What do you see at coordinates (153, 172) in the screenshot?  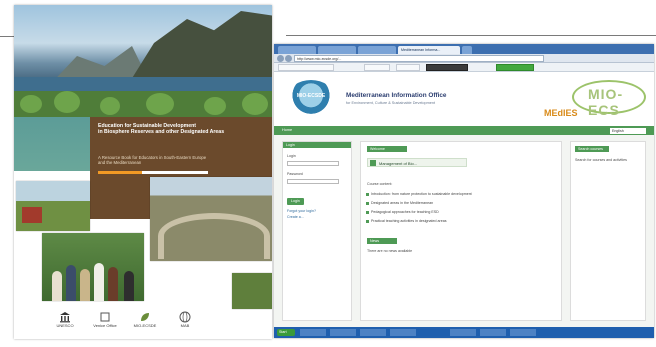 I see `cover-accent-bar` at bounding box center [153, 172].